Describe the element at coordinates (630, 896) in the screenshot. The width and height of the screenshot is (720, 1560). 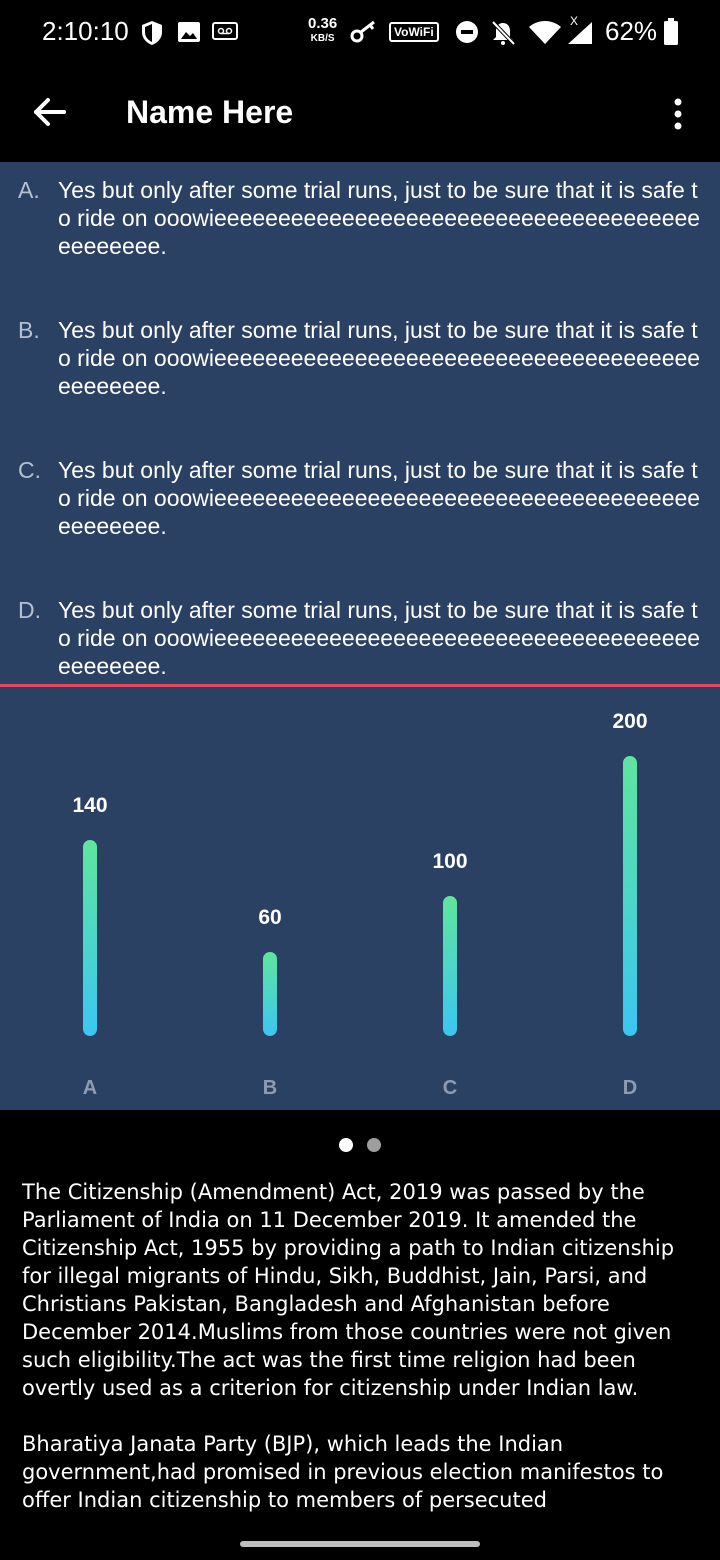
I see `bar-d` at that location.